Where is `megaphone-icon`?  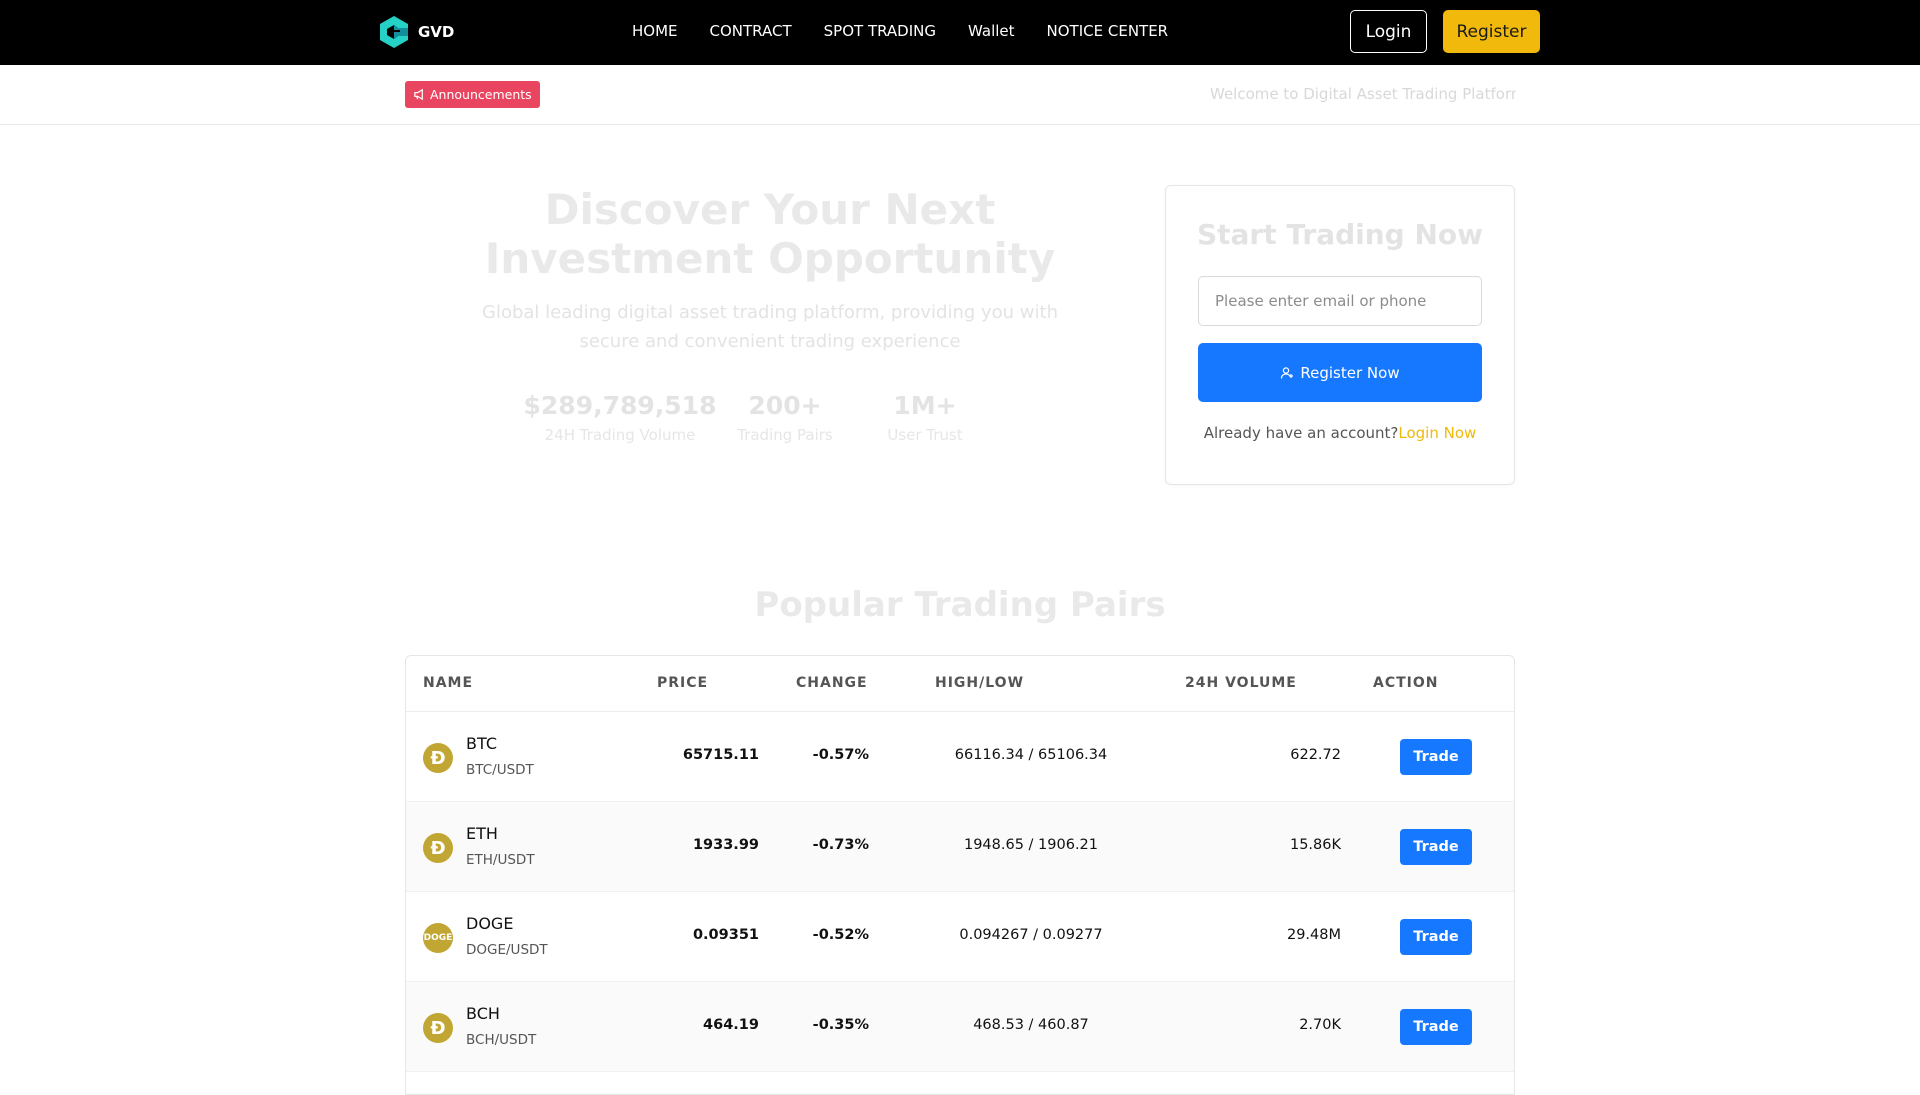
megaphone-icon is located at coordinates (418, 94).